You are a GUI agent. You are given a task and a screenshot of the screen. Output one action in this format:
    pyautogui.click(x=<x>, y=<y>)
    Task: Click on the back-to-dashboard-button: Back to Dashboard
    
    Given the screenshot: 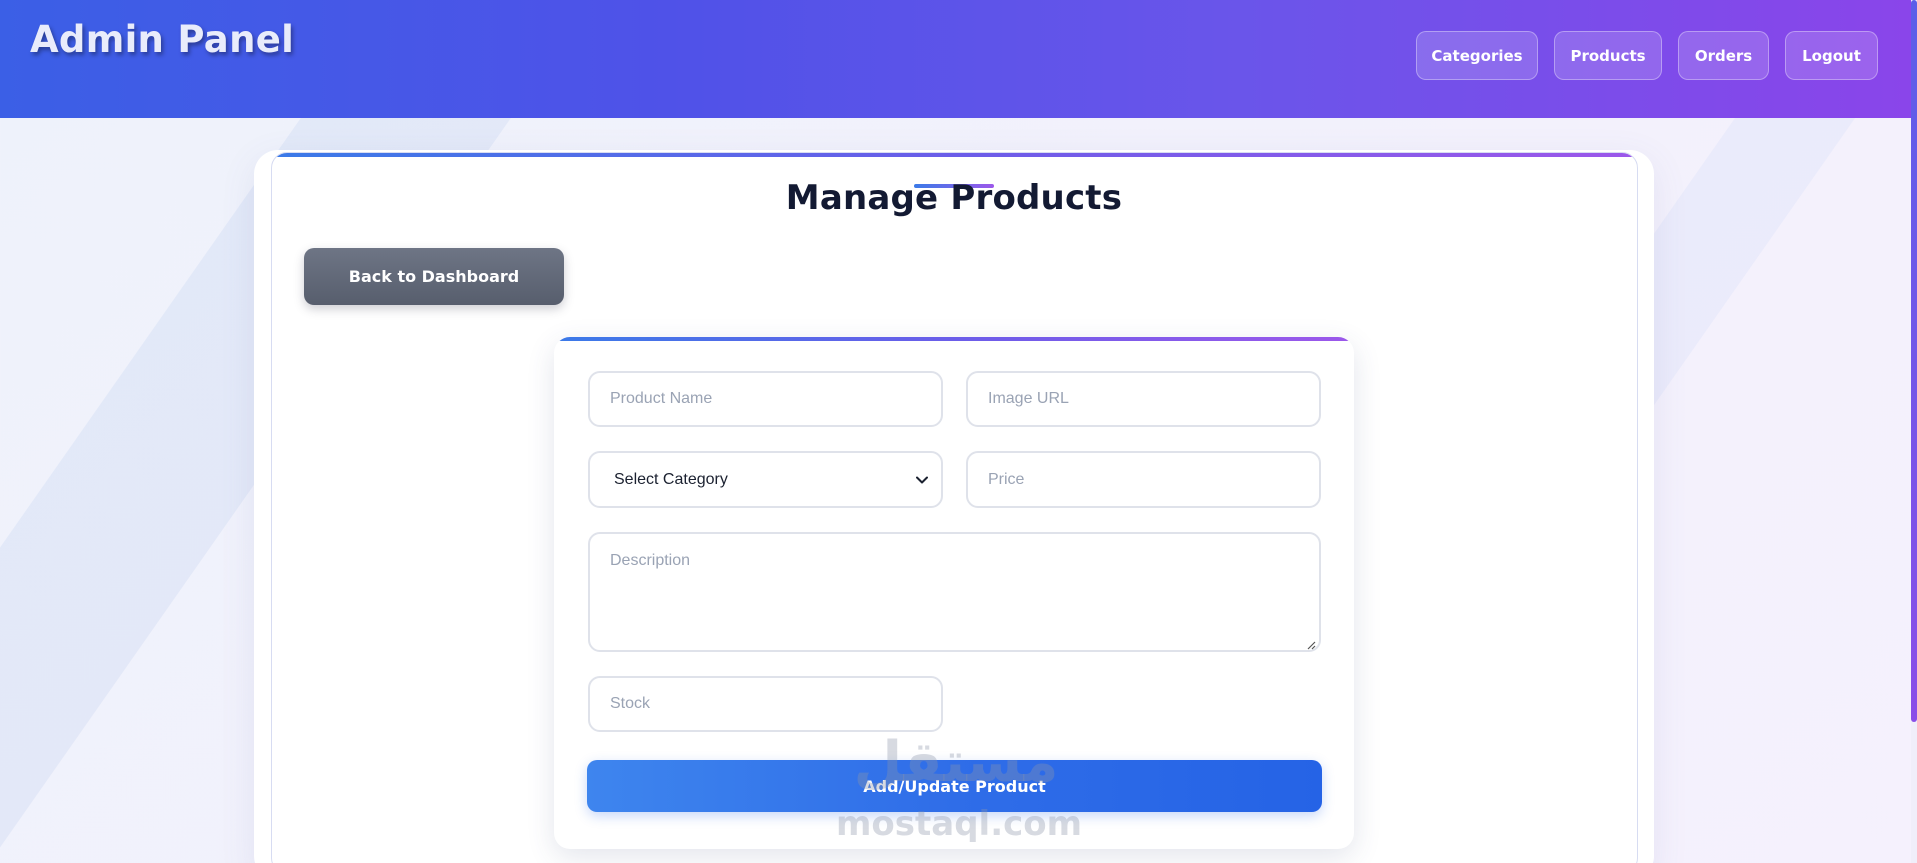 What is the action you would take?
    pyautogui.click(x=434, y=276)
    